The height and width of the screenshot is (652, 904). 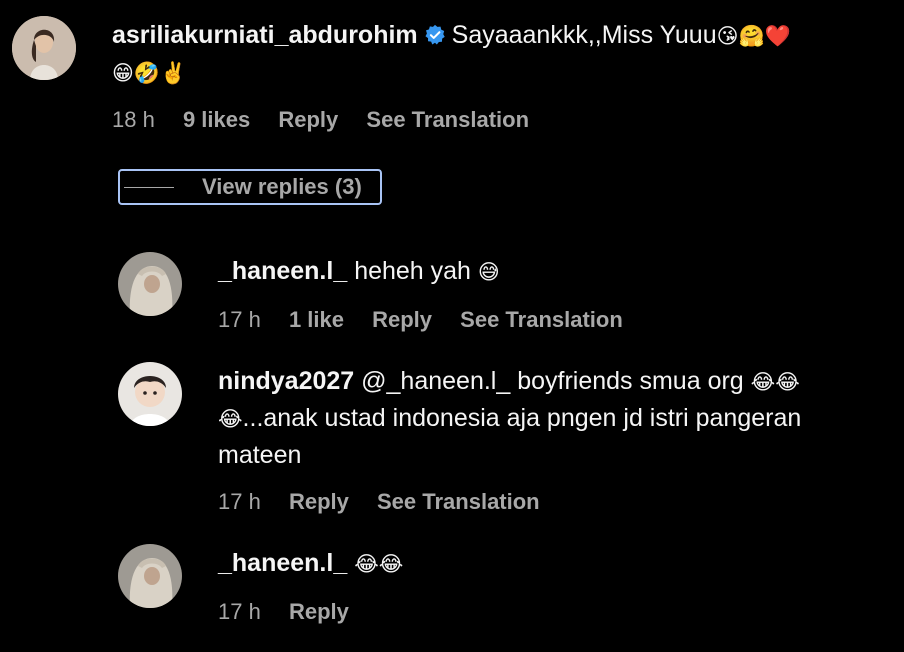 I want to click on comment-username: asriliakurniati_abdurohim, so click(x=265, y=35).